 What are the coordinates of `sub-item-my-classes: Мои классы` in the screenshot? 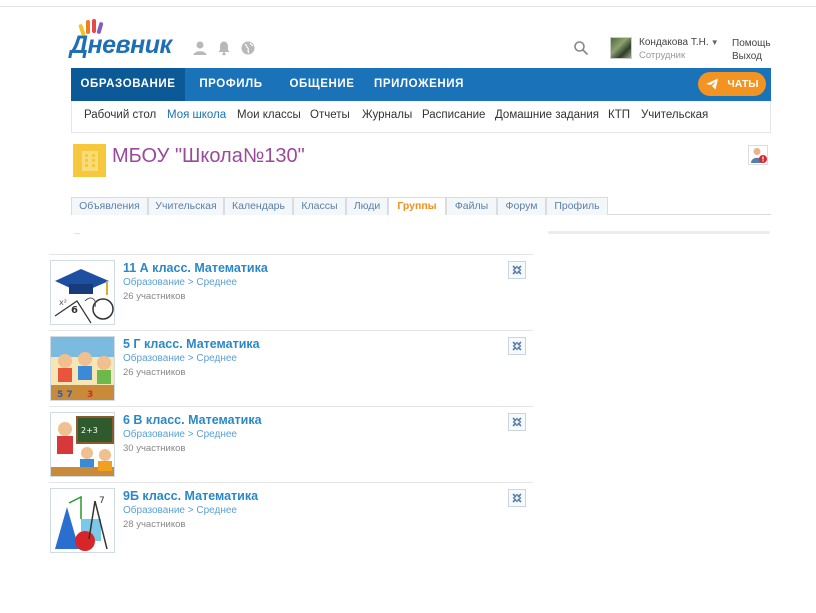 It's located at (269, 115).